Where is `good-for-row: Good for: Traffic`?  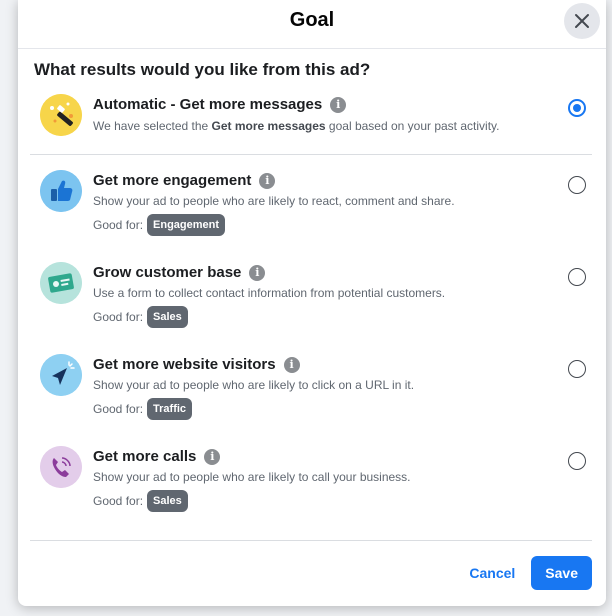
good-for-row: Good for: Traffic is located at coordinates (143, 409).